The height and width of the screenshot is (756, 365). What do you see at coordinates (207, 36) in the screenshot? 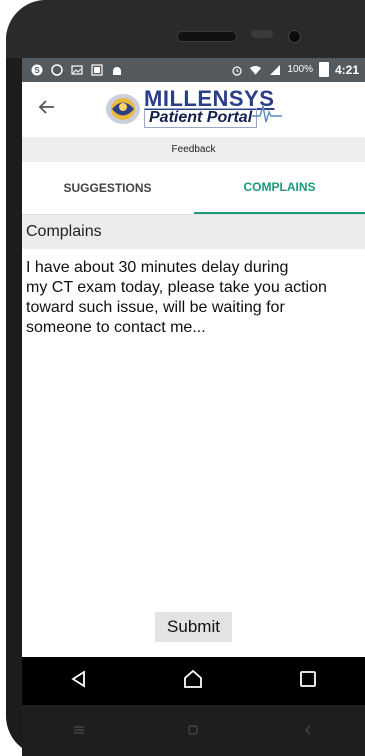
I see `earpiece-speaker` at bounding box center [207, 36].